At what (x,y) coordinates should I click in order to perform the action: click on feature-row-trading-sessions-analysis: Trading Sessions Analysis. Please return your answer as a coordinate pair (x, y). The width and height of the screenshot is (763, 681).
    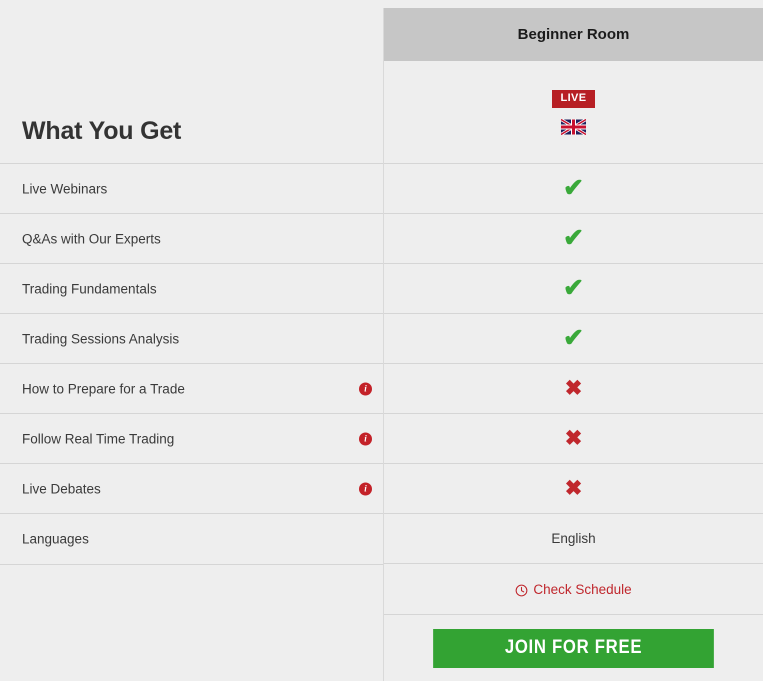
    Looking at the image, I should click on (191, 339).